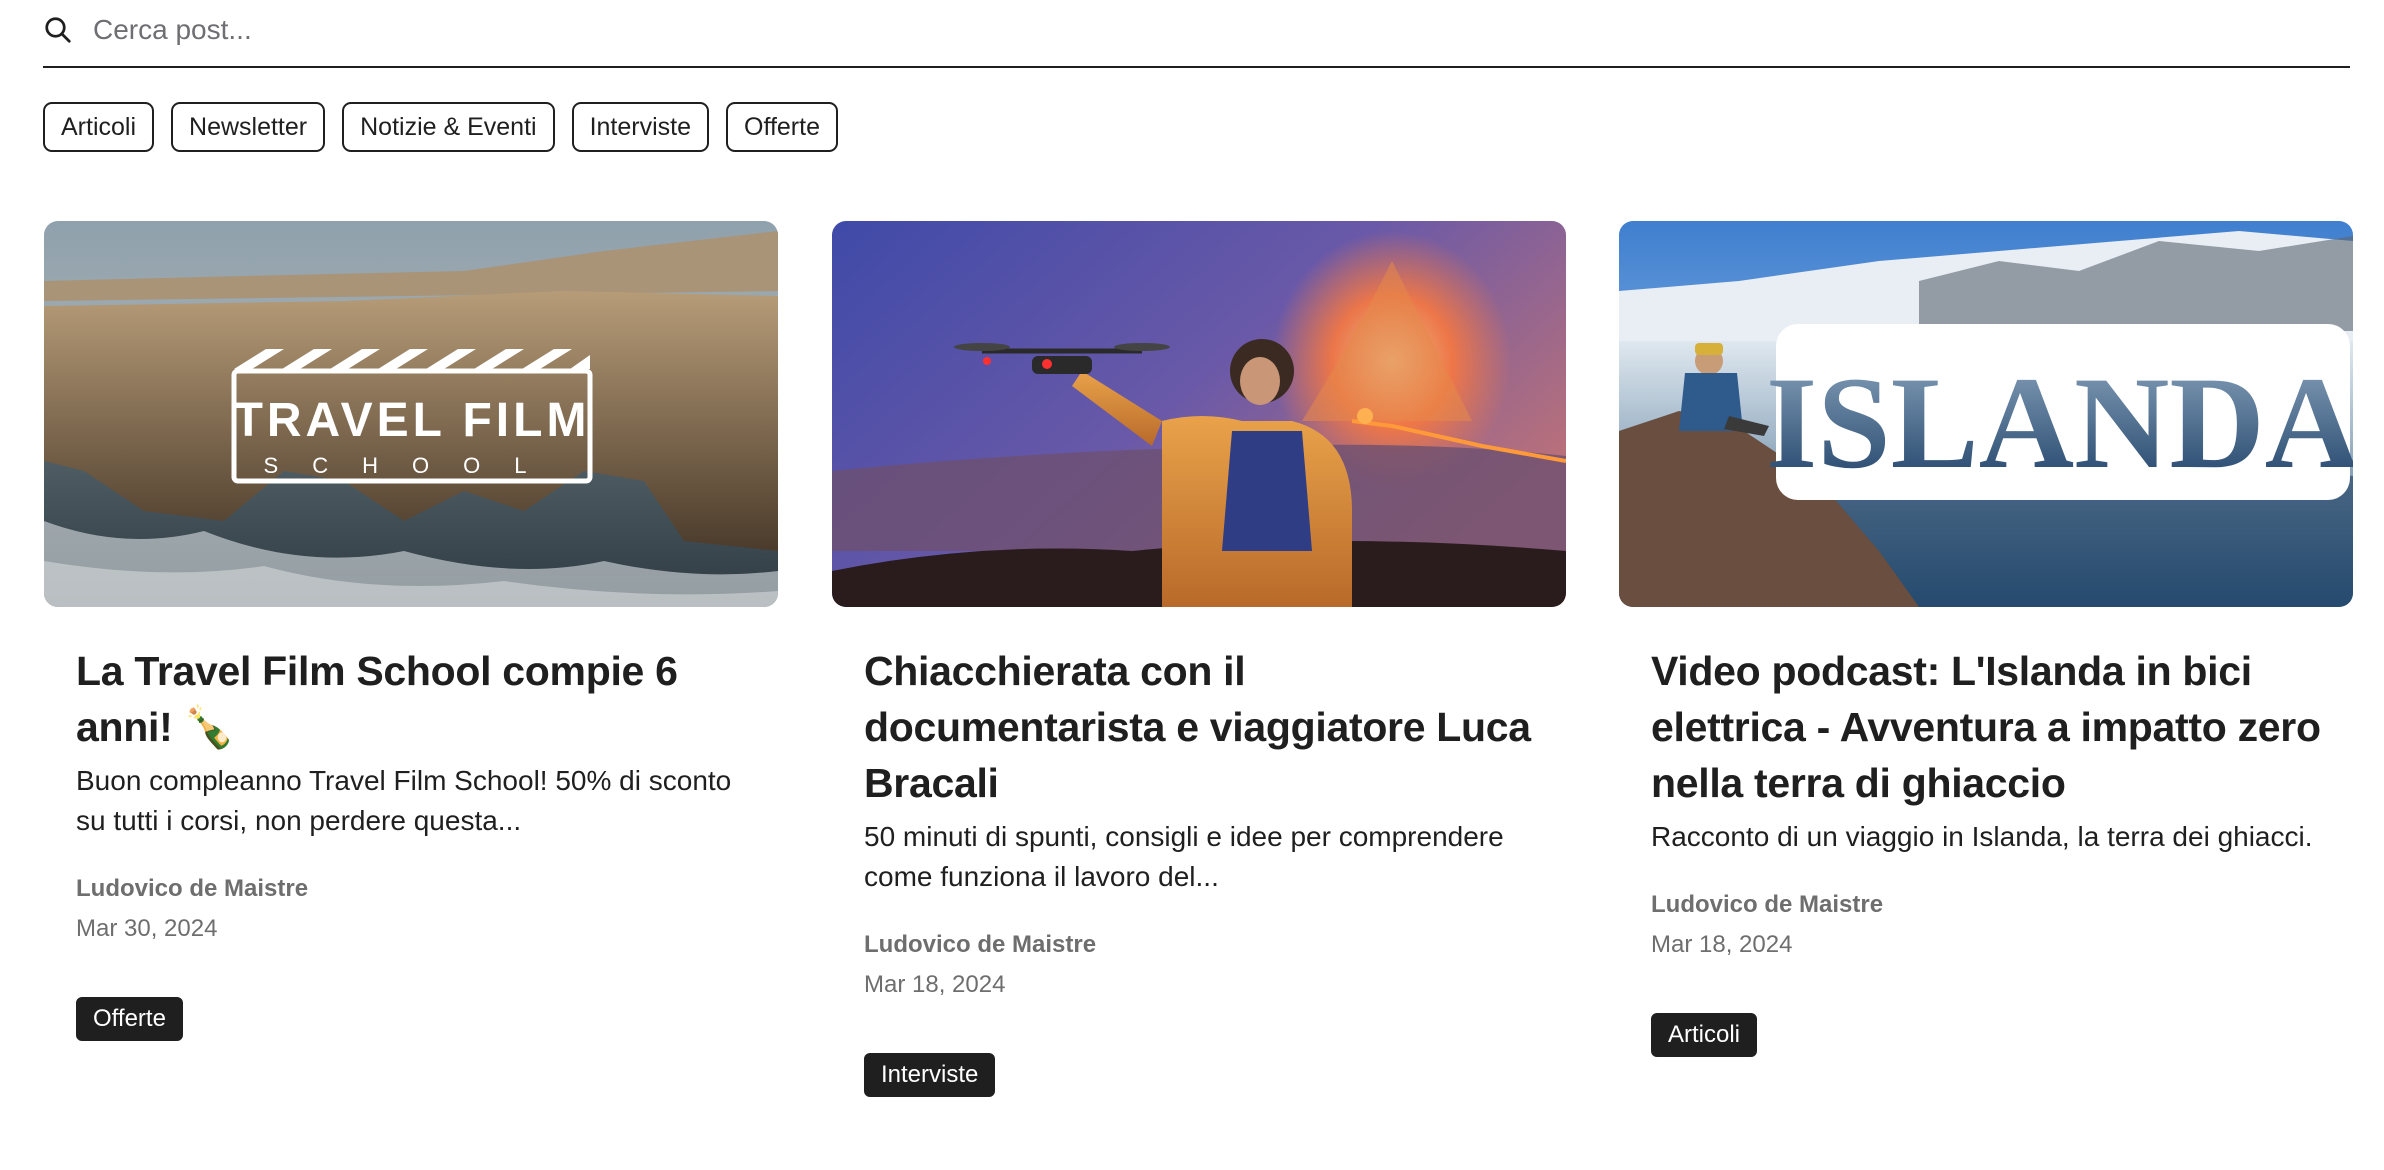 The height and width of the screenshot is (1170, 2384). What do you see at coordinates (412, 465) in the screenshot?
I see `svg-text: SCHOOL` at bounding box center [412, 465].